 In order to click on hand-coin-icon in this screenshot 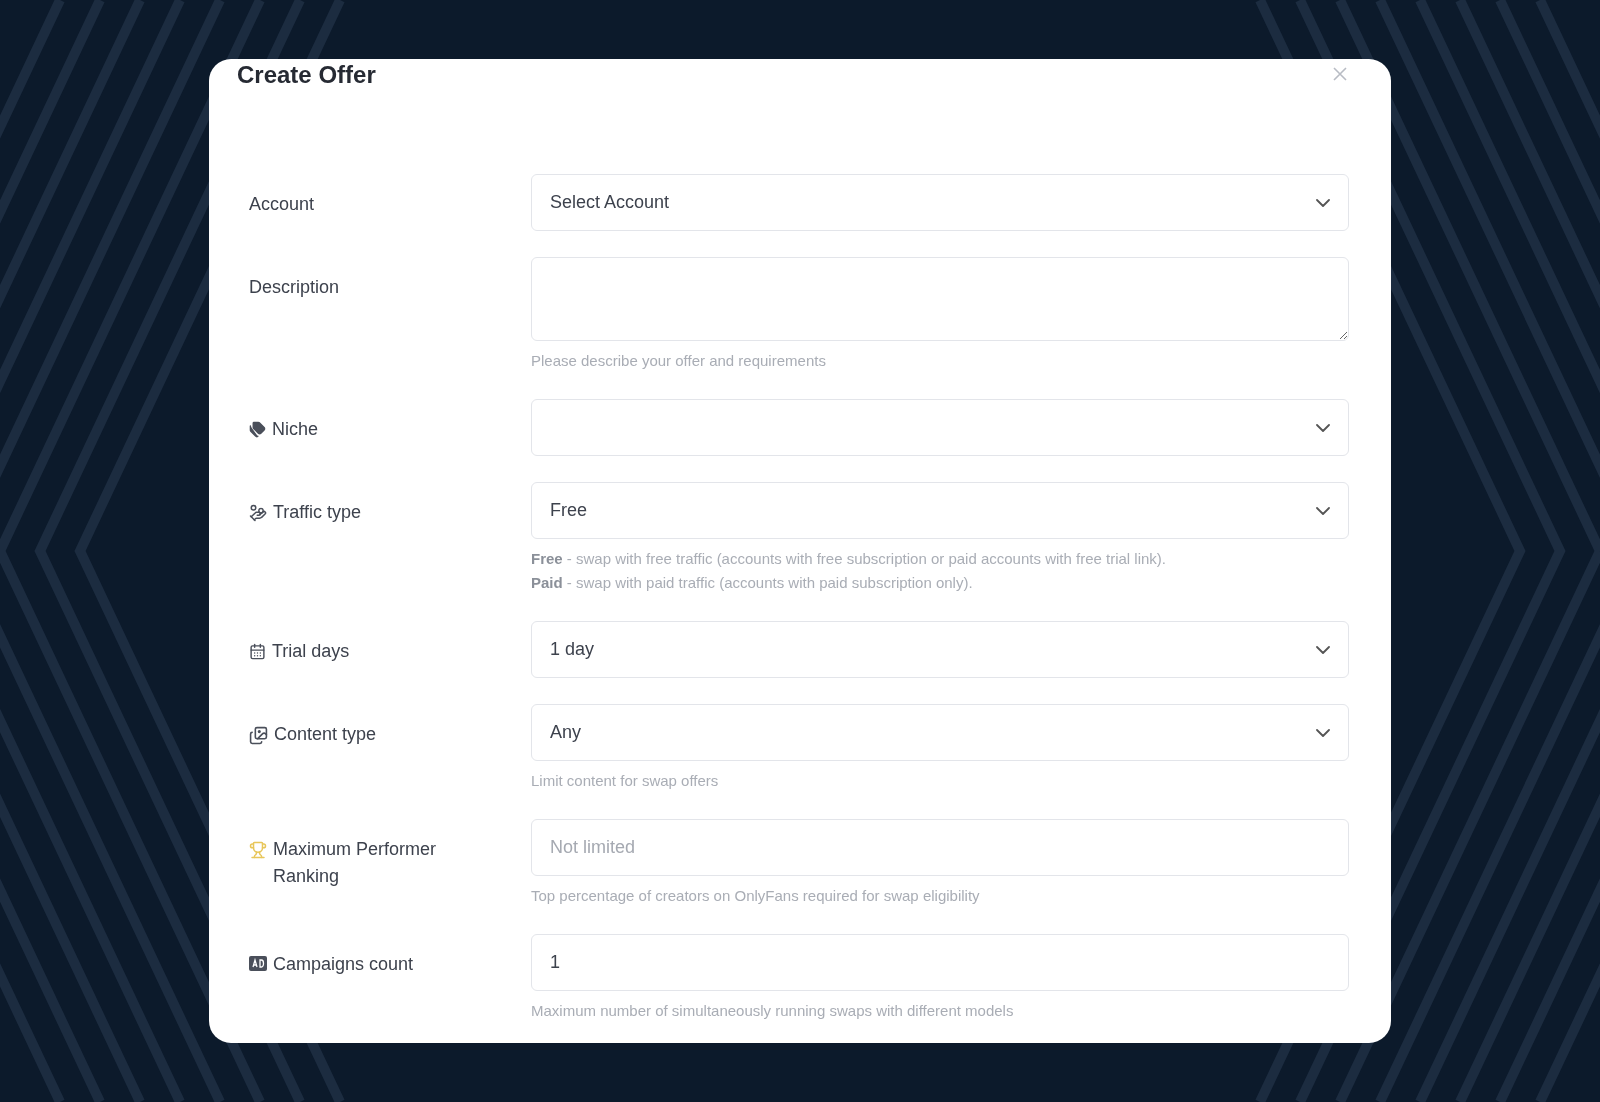, I will do `click(258, 513)`.